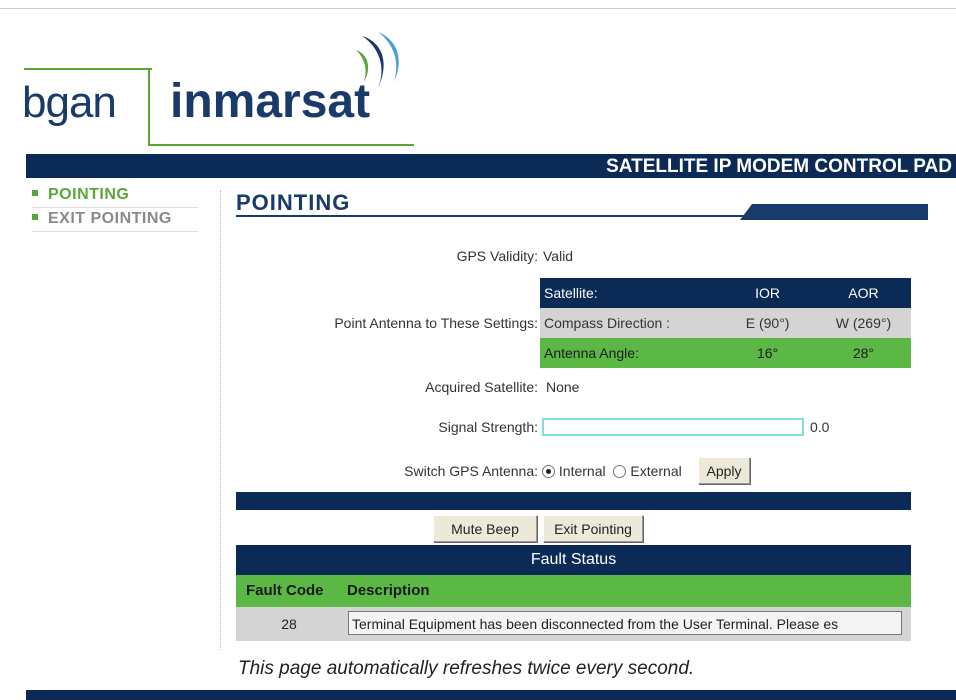  I want to click on sidebar-item-pointing: POINTING, so click(80, 195).